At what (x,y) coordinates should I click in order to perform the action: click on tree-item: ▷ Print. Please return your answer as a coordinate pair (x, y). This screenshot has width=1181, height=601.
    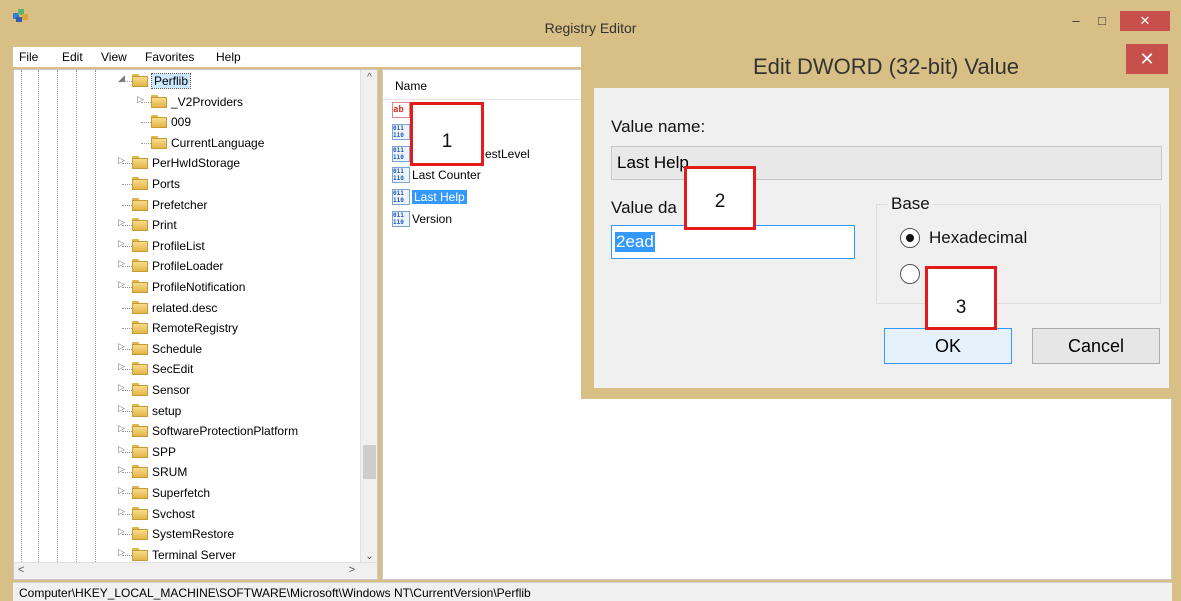
    Looking at the image, I should click on (186, 225).